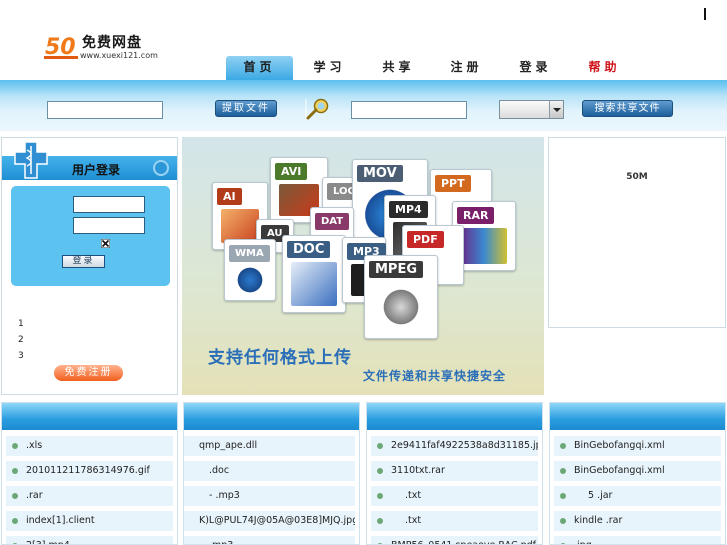  Describe the element at coordinates (219, 470) in the screenshot. I see `file-name: .doc` at that location.